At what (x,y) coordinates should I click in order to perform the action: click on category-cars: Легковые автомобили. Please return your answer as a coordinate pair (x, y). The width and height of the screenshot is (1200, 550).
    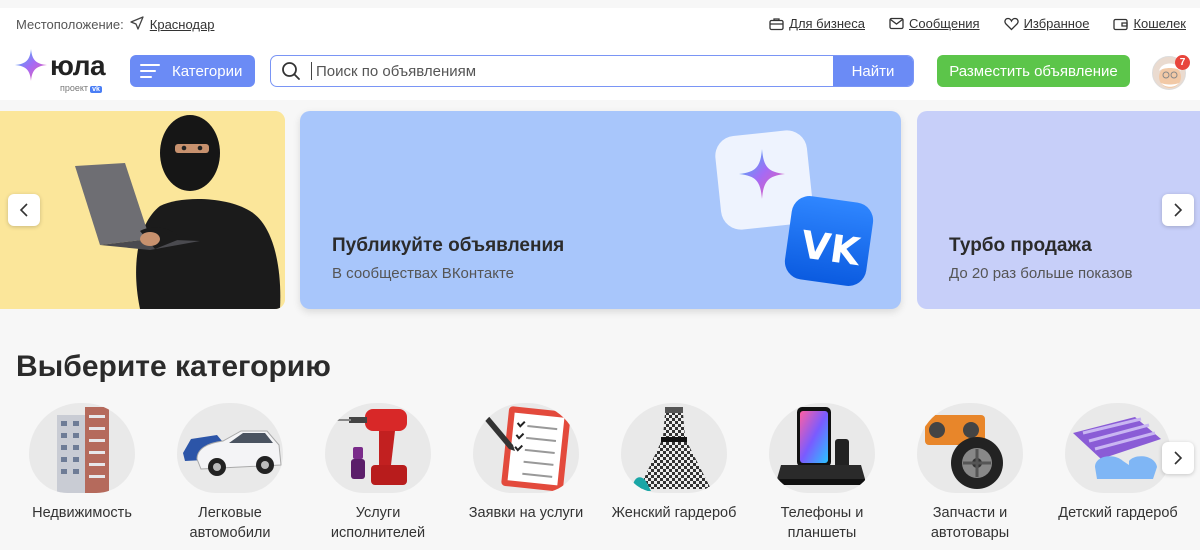
    Looking at the image, I should click on (230, 473).